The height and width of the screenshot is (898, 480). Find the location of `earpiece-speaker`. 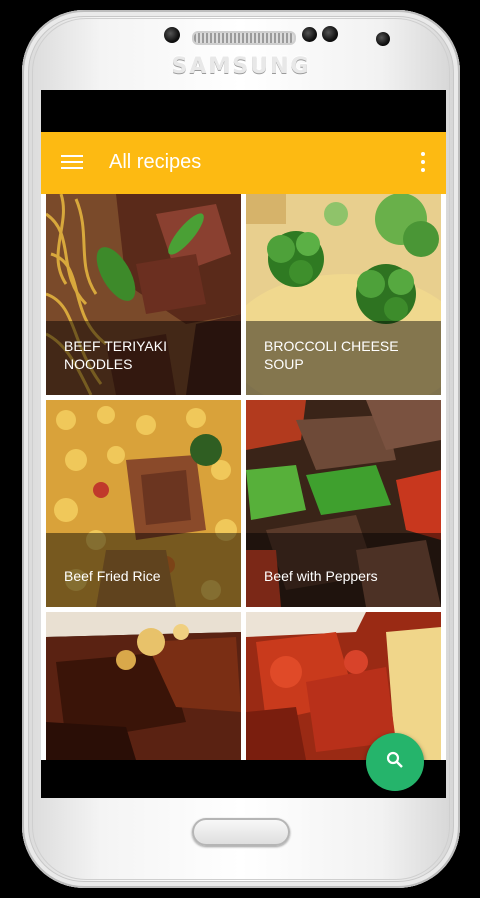

earpiece-speaker is located at coordinates (244, 38).